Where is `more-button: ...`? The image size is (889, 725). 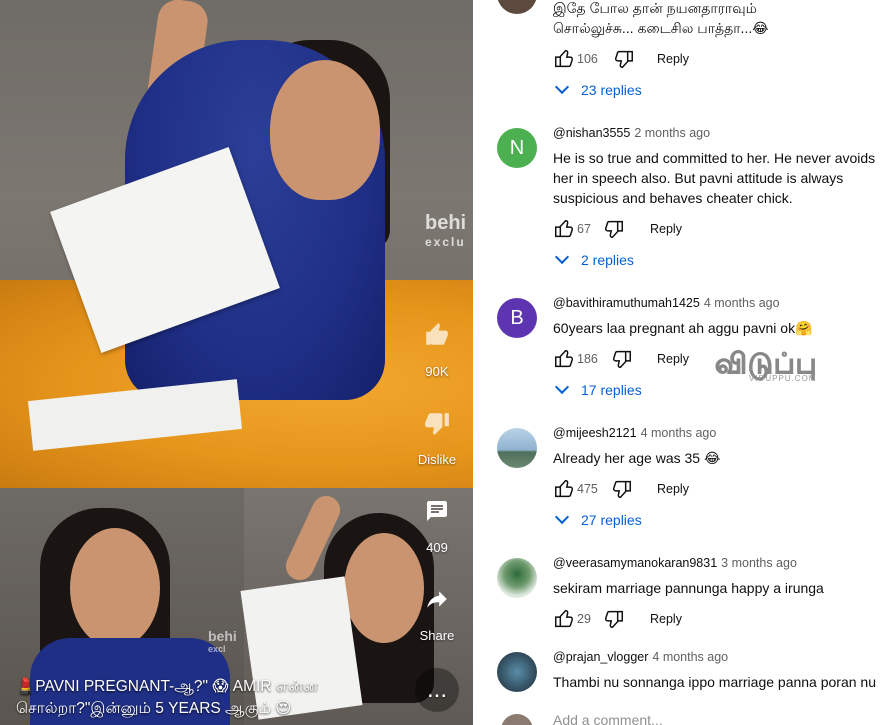
more-button: ... is located at coordinates (437, 690).